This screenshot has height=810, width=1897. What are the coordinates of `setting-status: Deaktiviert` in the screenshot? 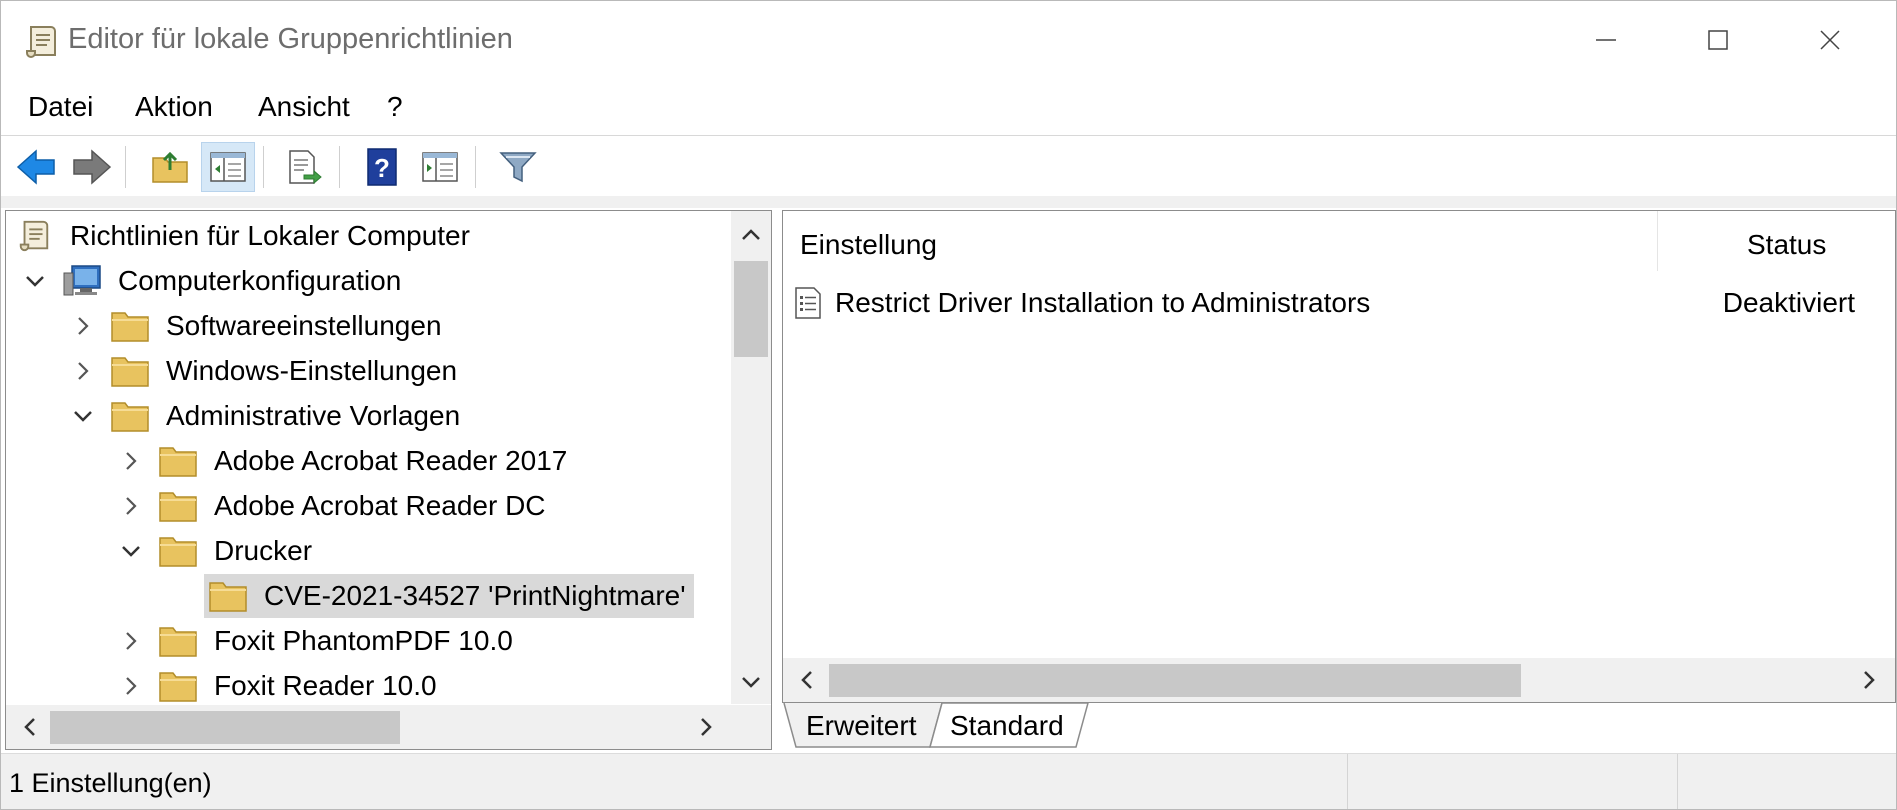 It's located at (1788, 302).